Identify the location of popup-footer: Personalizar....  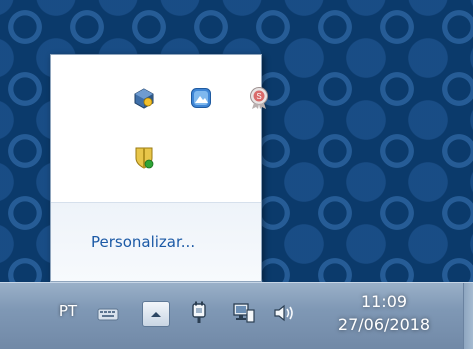
(156, 241).